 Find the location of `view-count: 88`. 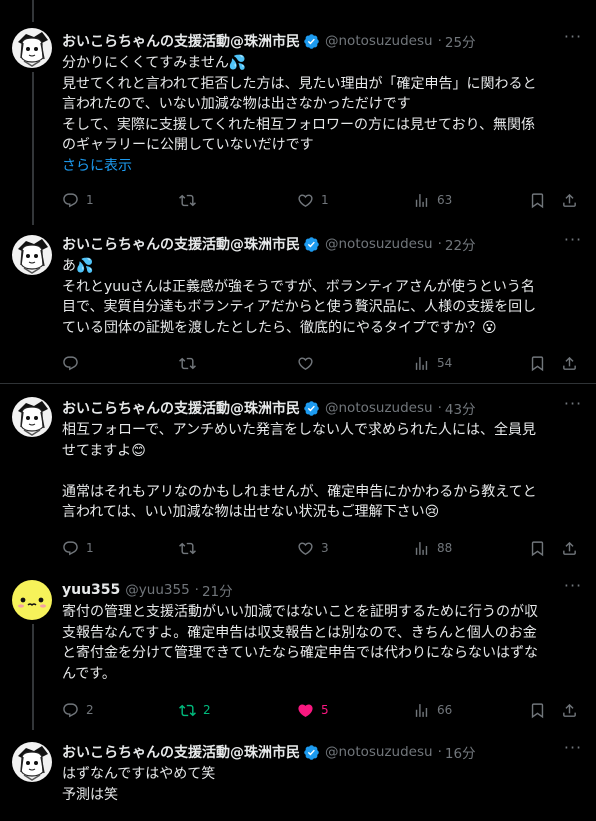

view-count: 88 is located at coordinates (445, 548).